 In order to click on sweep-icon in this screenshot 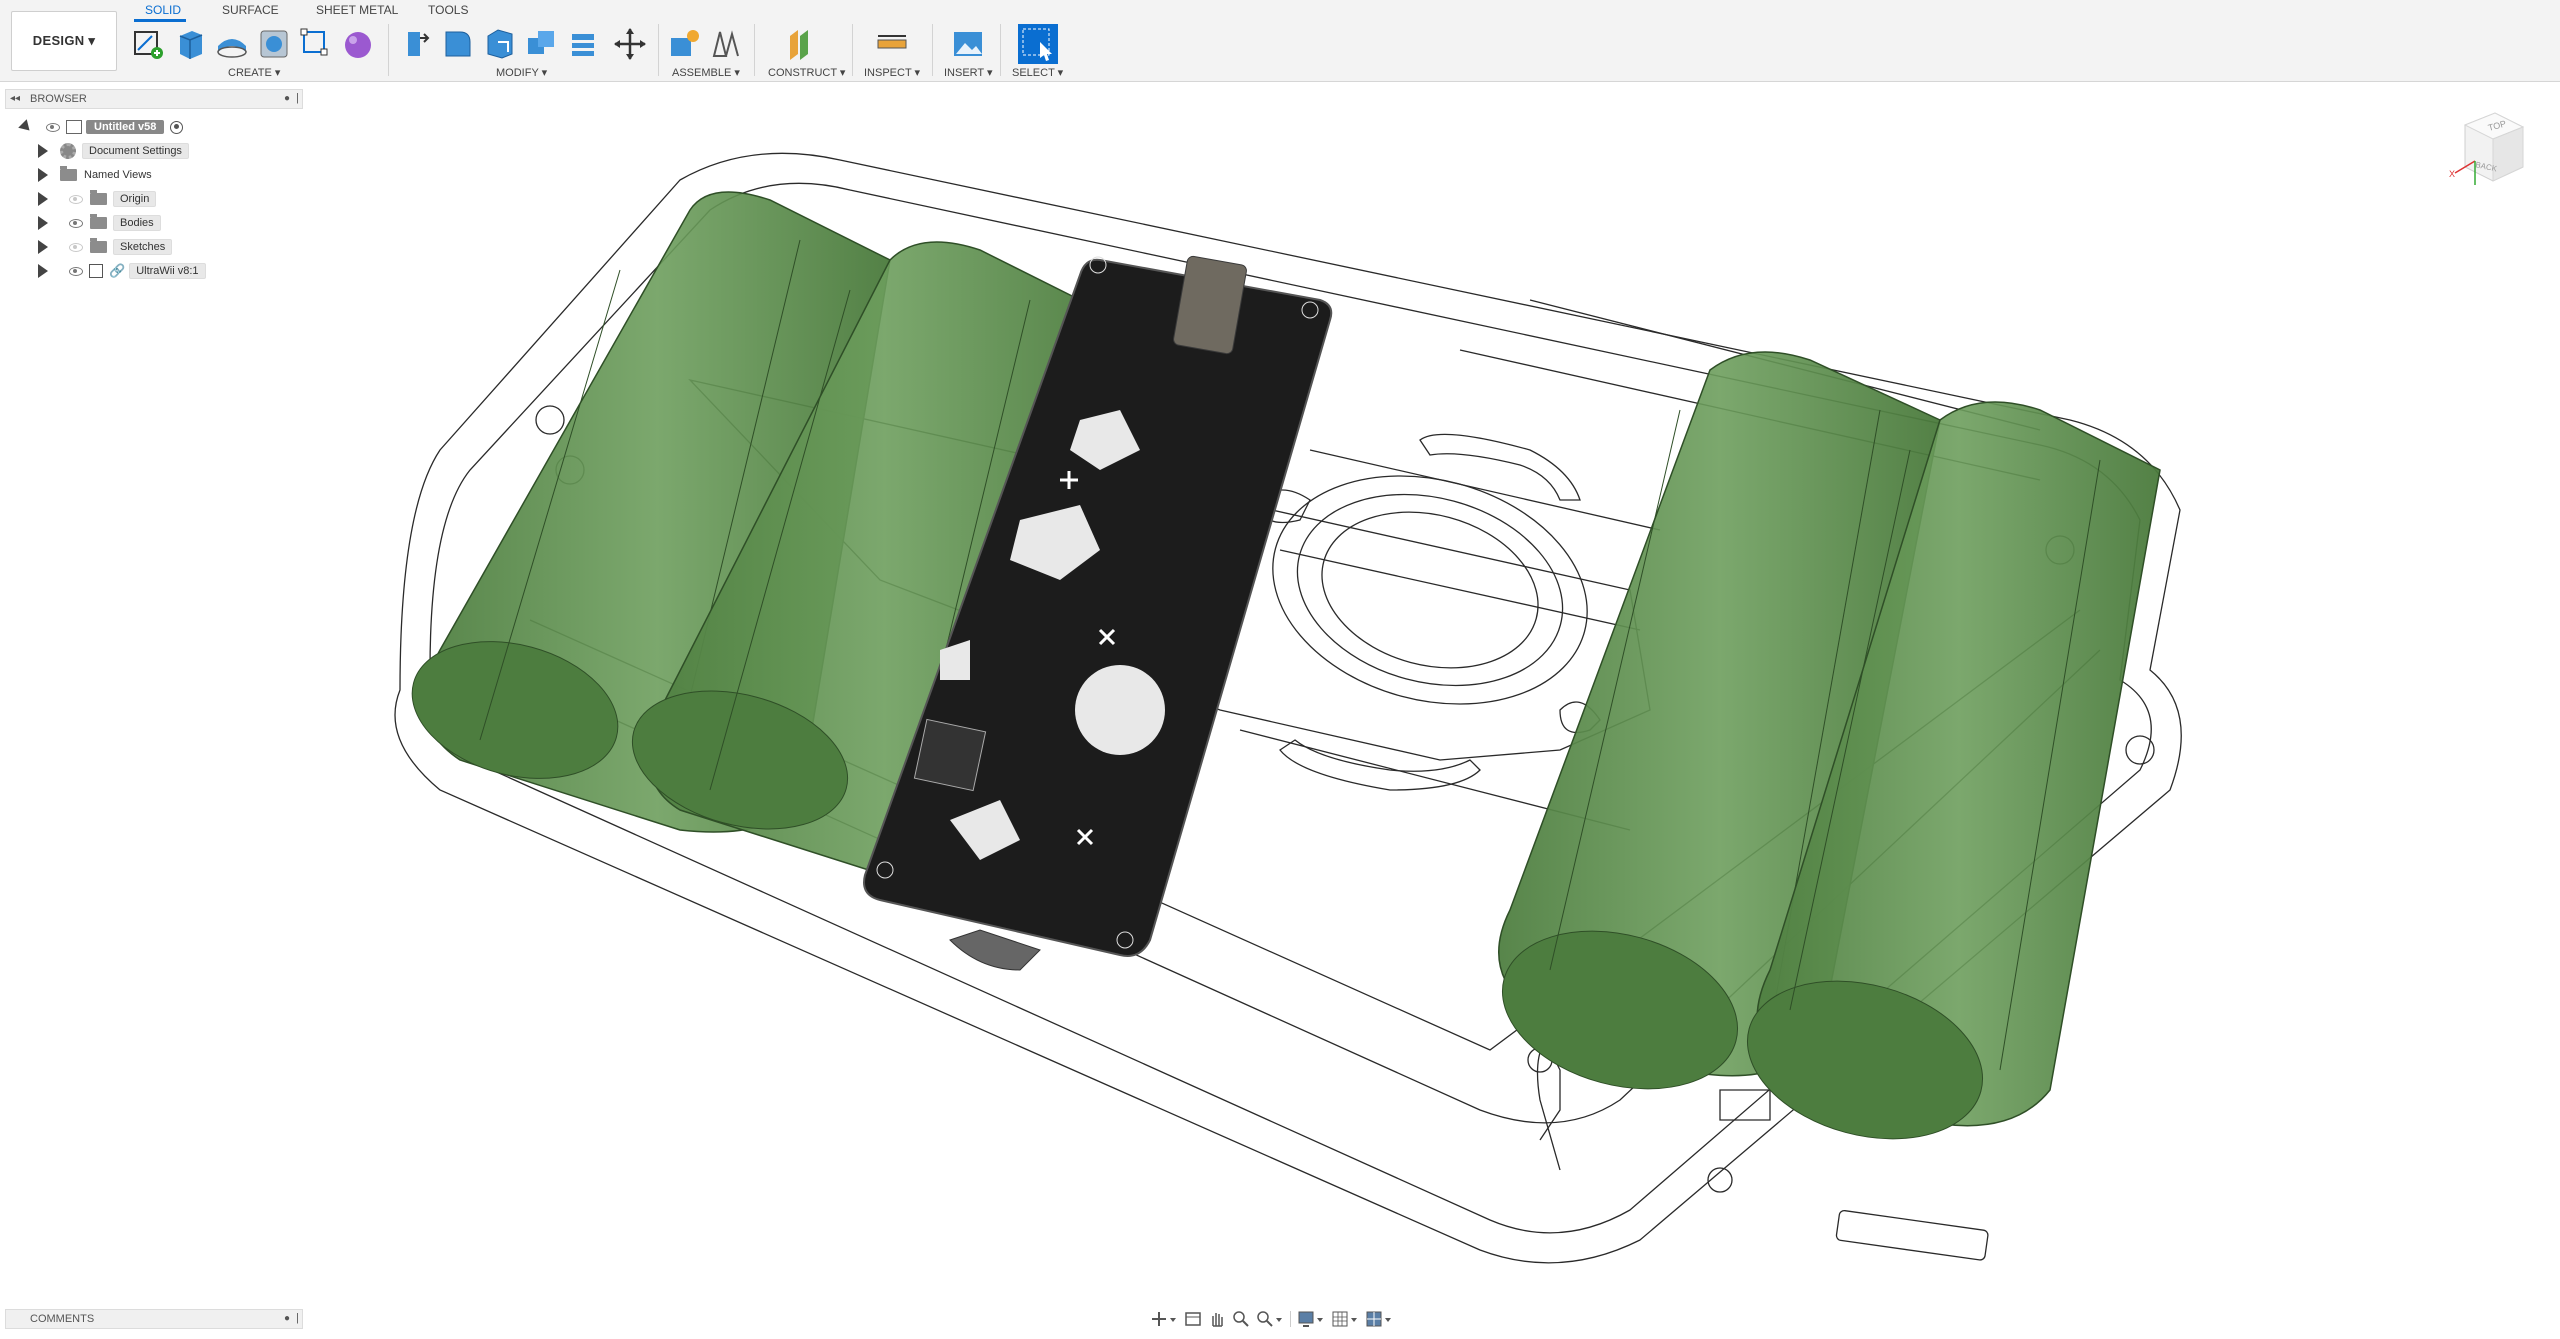, I will do `click(274, 44)`.